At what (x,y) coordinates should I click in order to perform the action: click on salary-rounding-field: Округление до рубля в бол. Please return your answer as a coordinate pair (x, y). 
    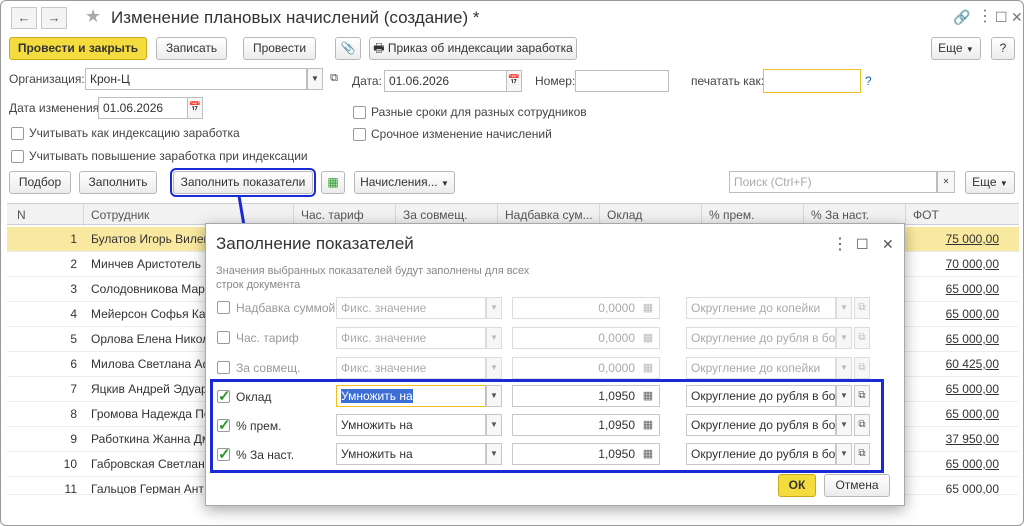
    Looking at the image, I should click on (761, 396).